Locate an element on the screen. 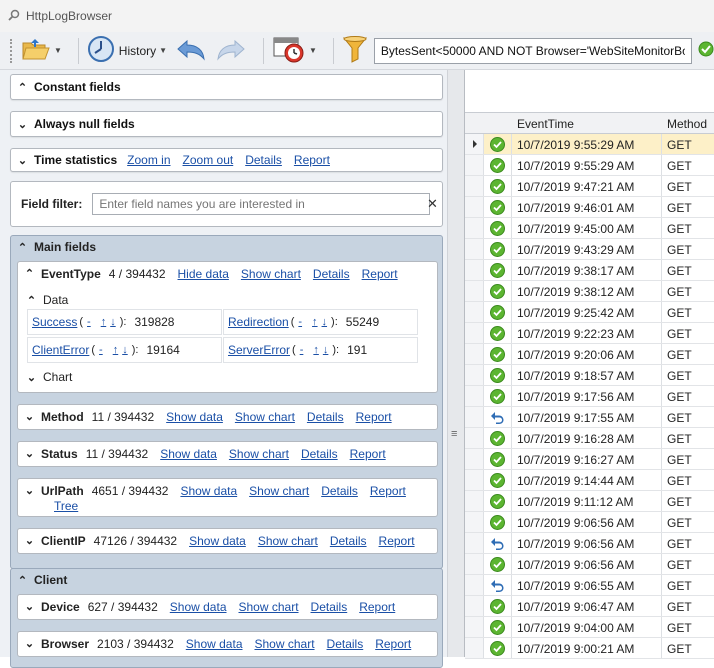  column-header-eventtime: EventTime is located at coordinates (545, 124).